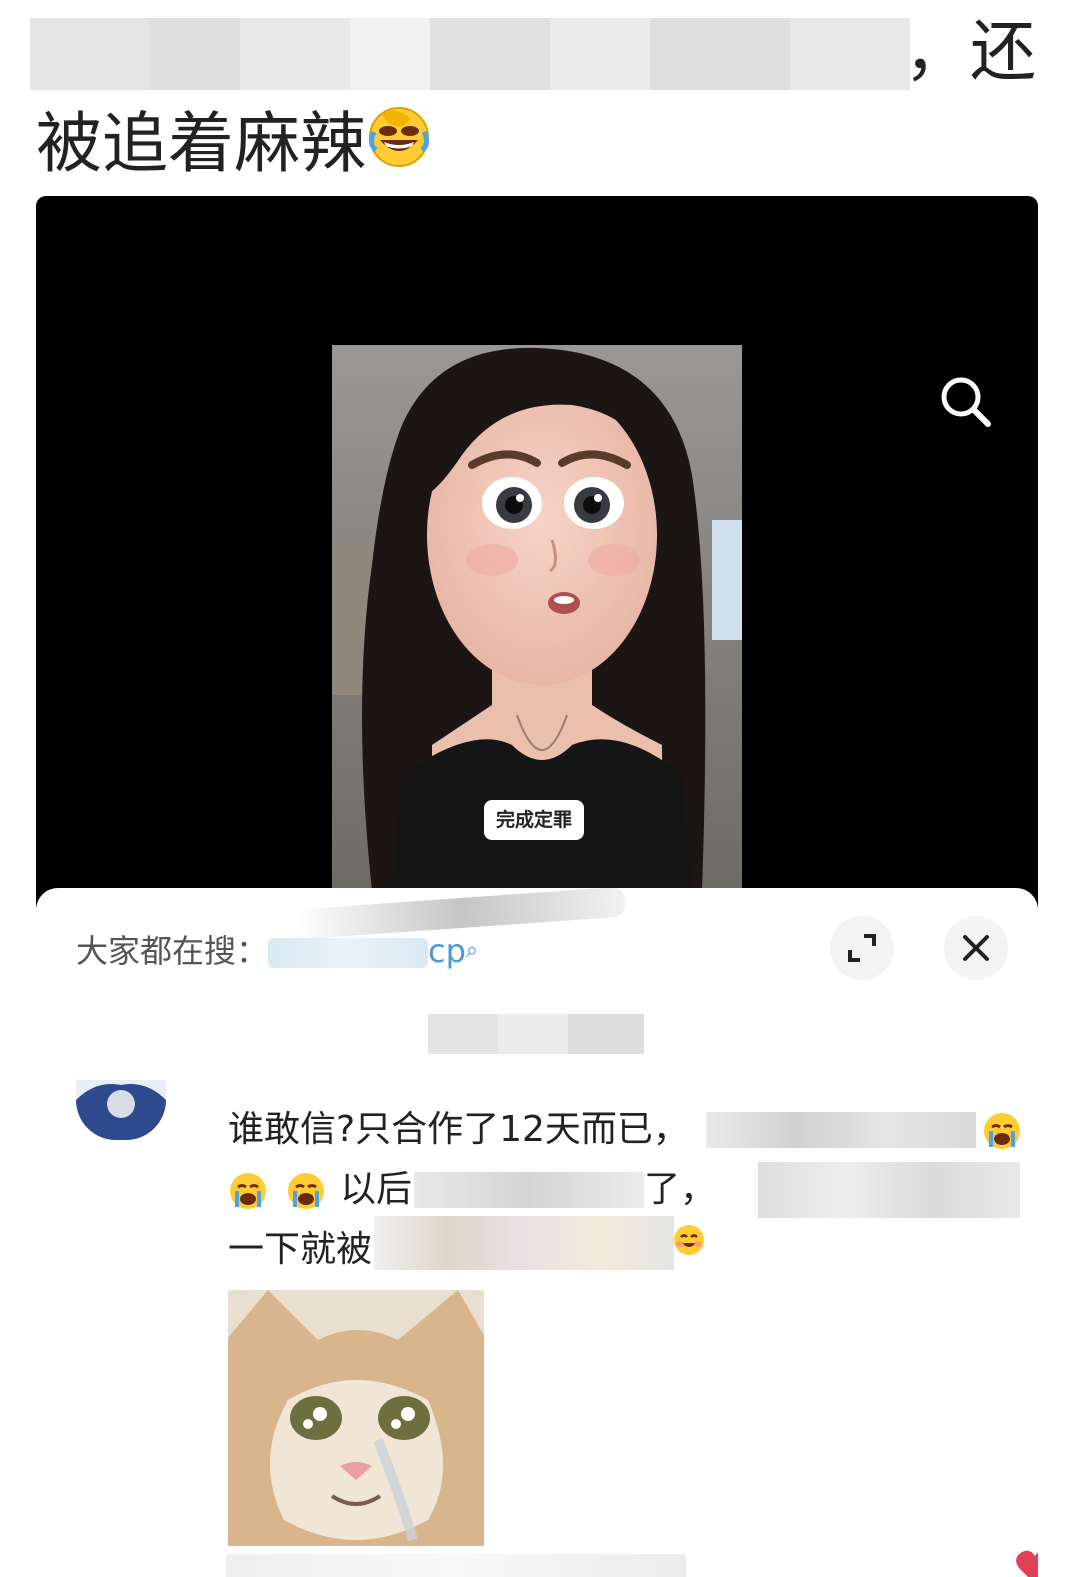 This screenshot has height=1577, width=1080. What do you see at coordinates (541, 144) in the screenshot?
I see `caption-line-2: 被追着麻辣` at bounding box center [541, 144].